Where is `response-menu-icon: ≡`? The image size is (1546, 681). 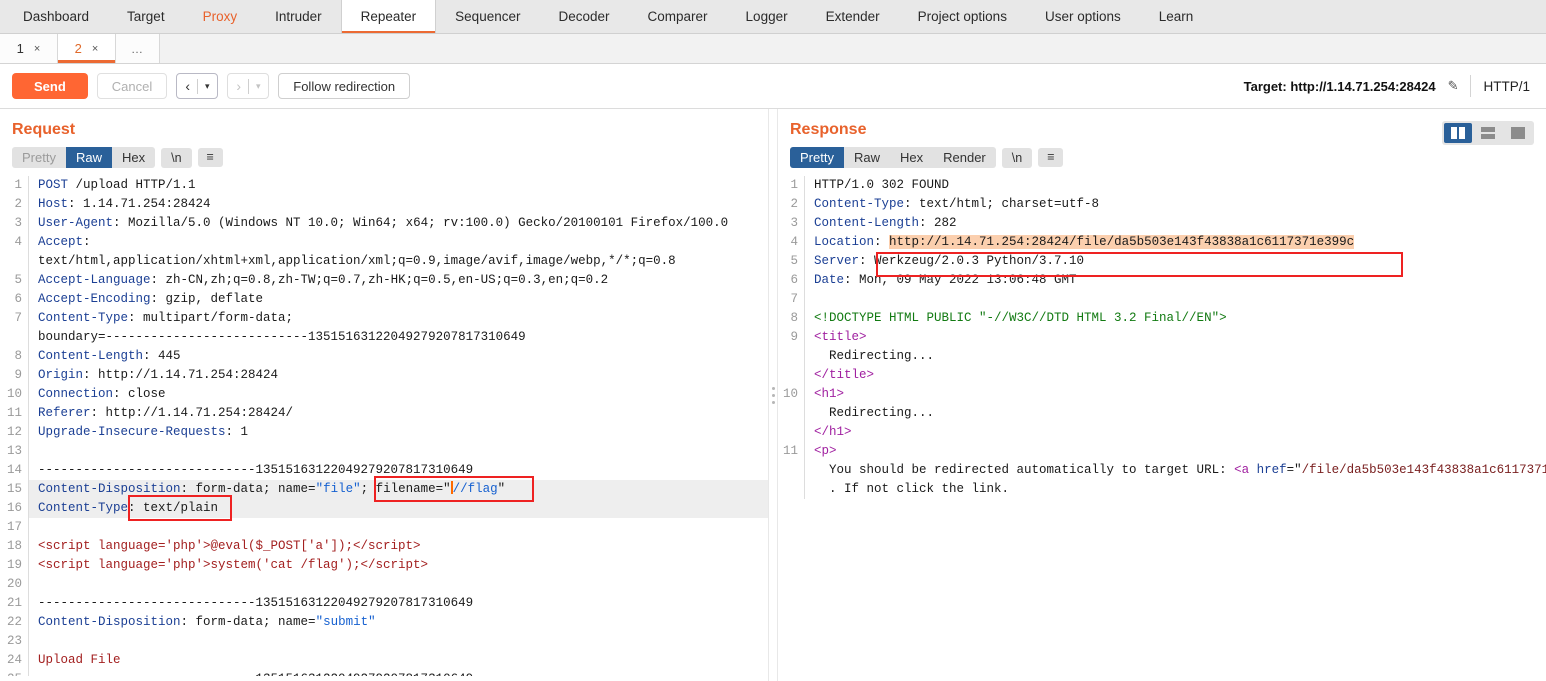 response-menu-icon: ≡ is located at coordinates (1051, 157).